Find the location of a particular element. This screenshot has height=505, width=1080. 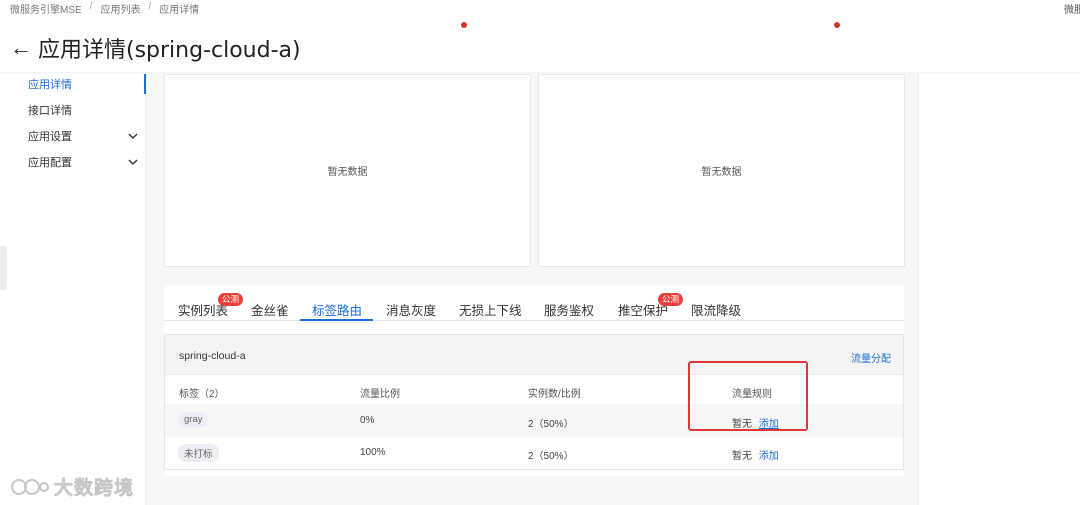

sidebar-item-label: 应用设置 is located at coordinates (50, 137).